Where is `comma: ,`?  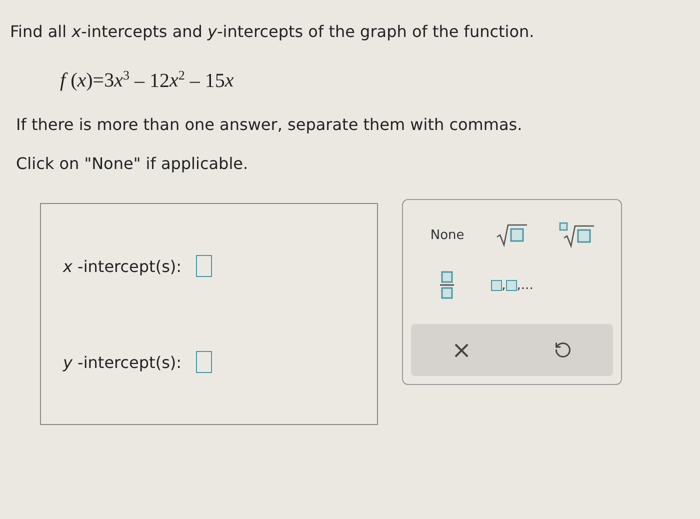
comma: , is located at coordinates (504, 285).